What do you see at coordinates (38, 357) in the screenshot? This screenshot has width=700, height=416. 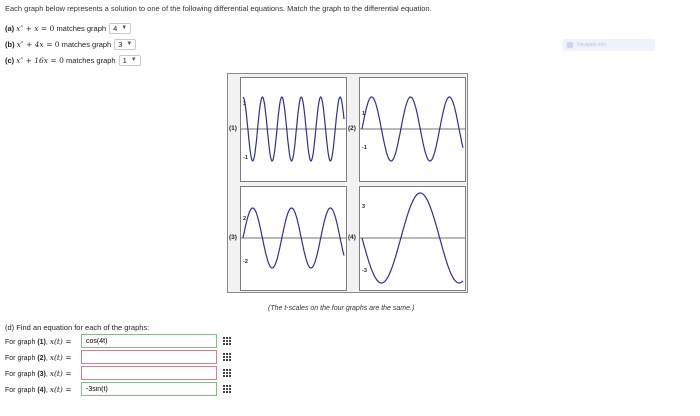 I see `answer-label: For graph (2), x(t) =` at bounding box center [38, 357].